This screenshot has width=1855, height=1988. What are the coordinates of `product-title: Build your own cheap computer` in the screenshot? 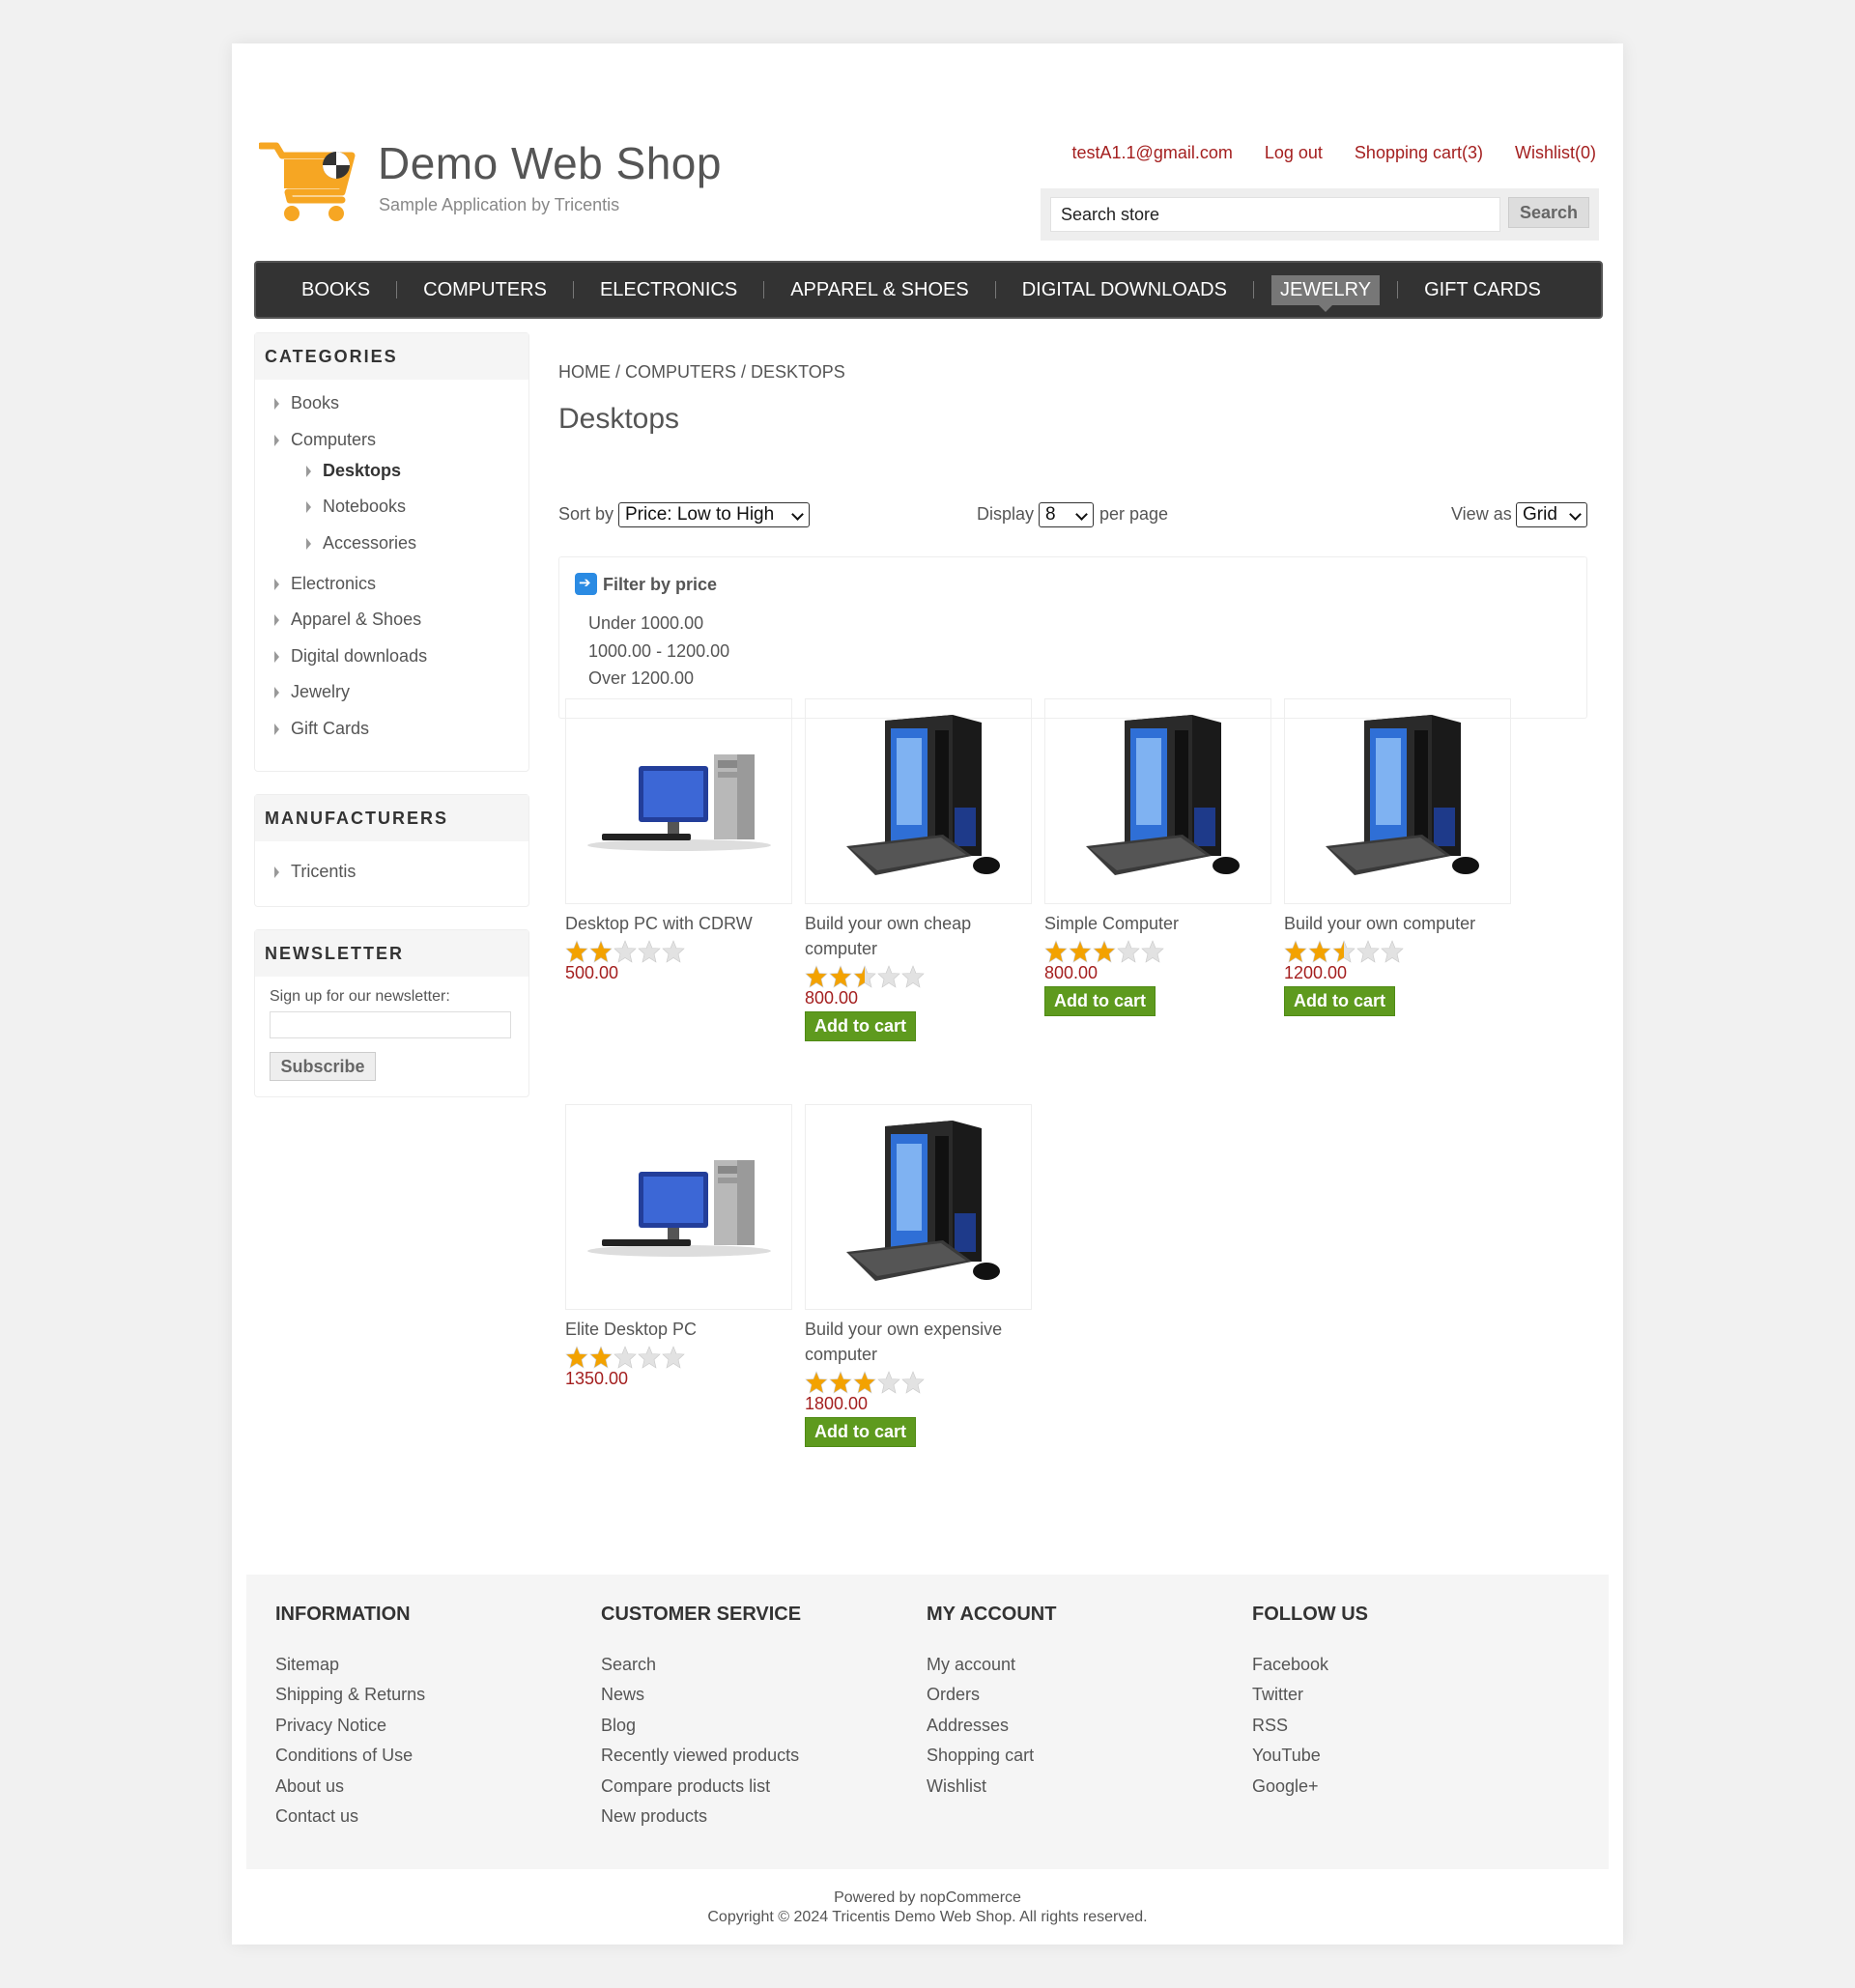 It's located at (918, 936).